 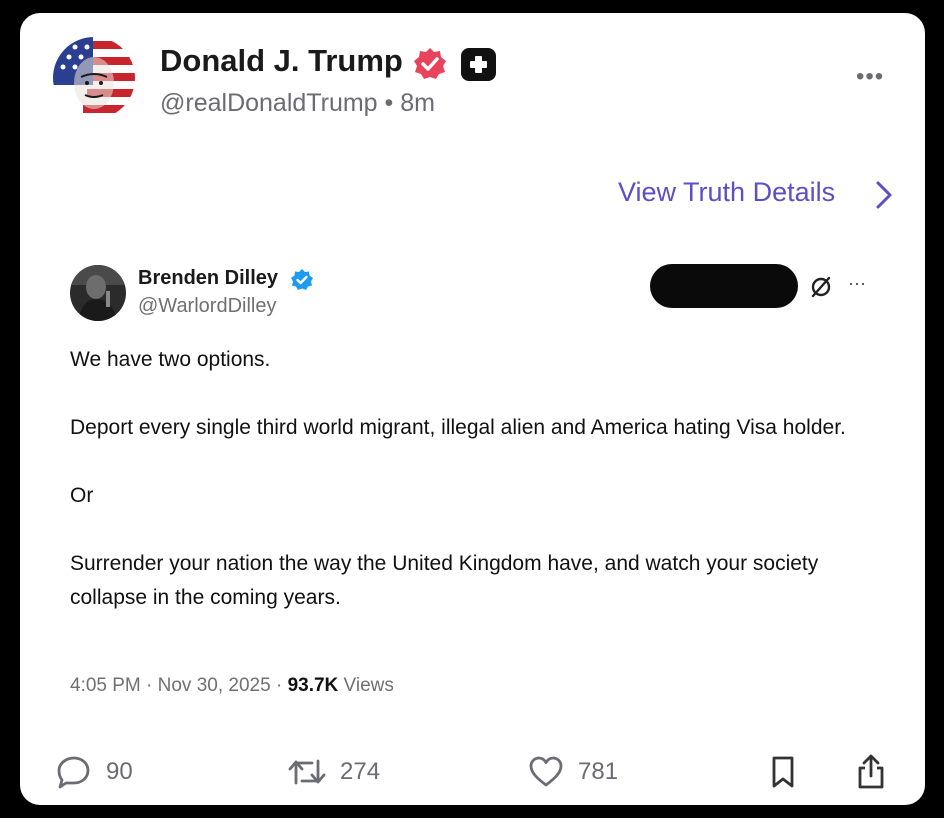 I want to click on view-truth-details-link: View Truth Details, so click(x=726, y=192).